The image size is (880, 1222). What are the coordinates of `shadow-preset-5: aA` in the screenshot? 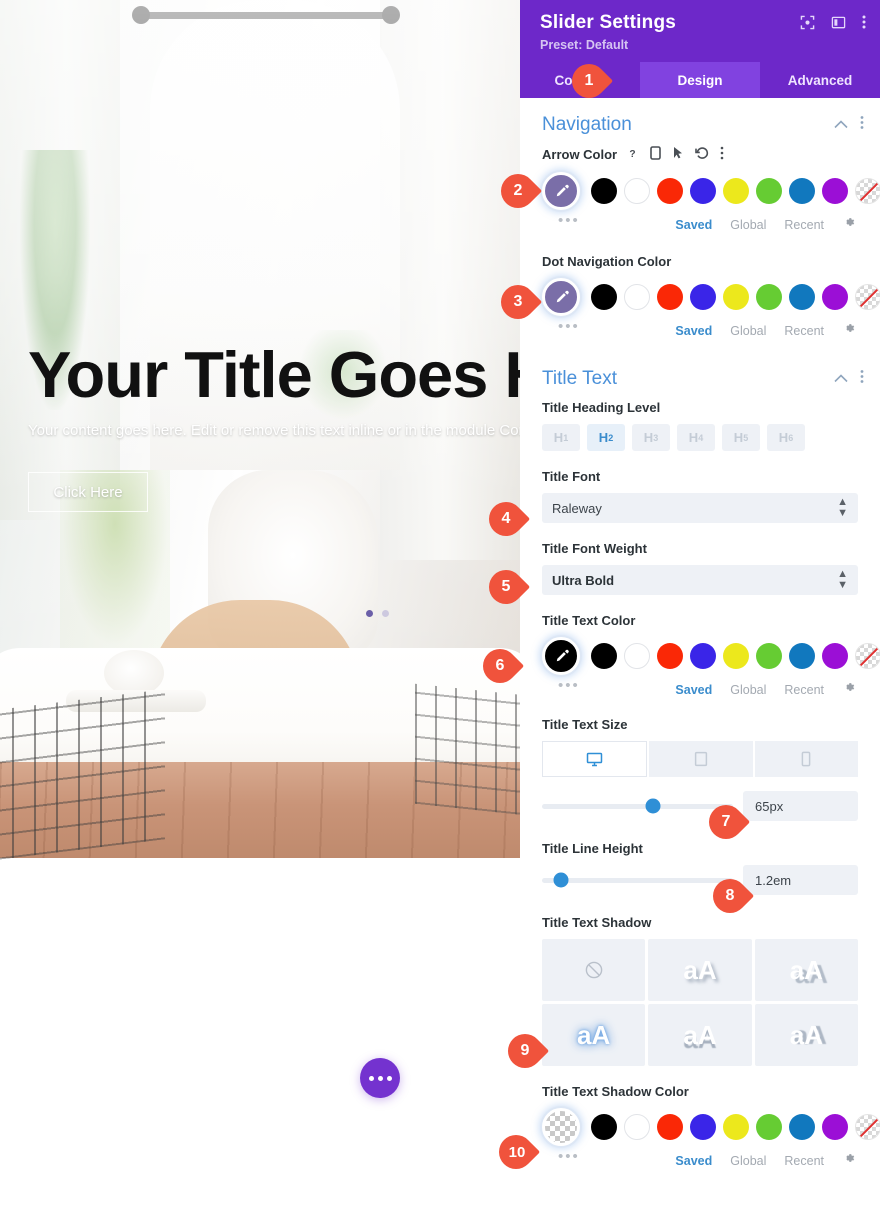 It's located at (700, 1035).